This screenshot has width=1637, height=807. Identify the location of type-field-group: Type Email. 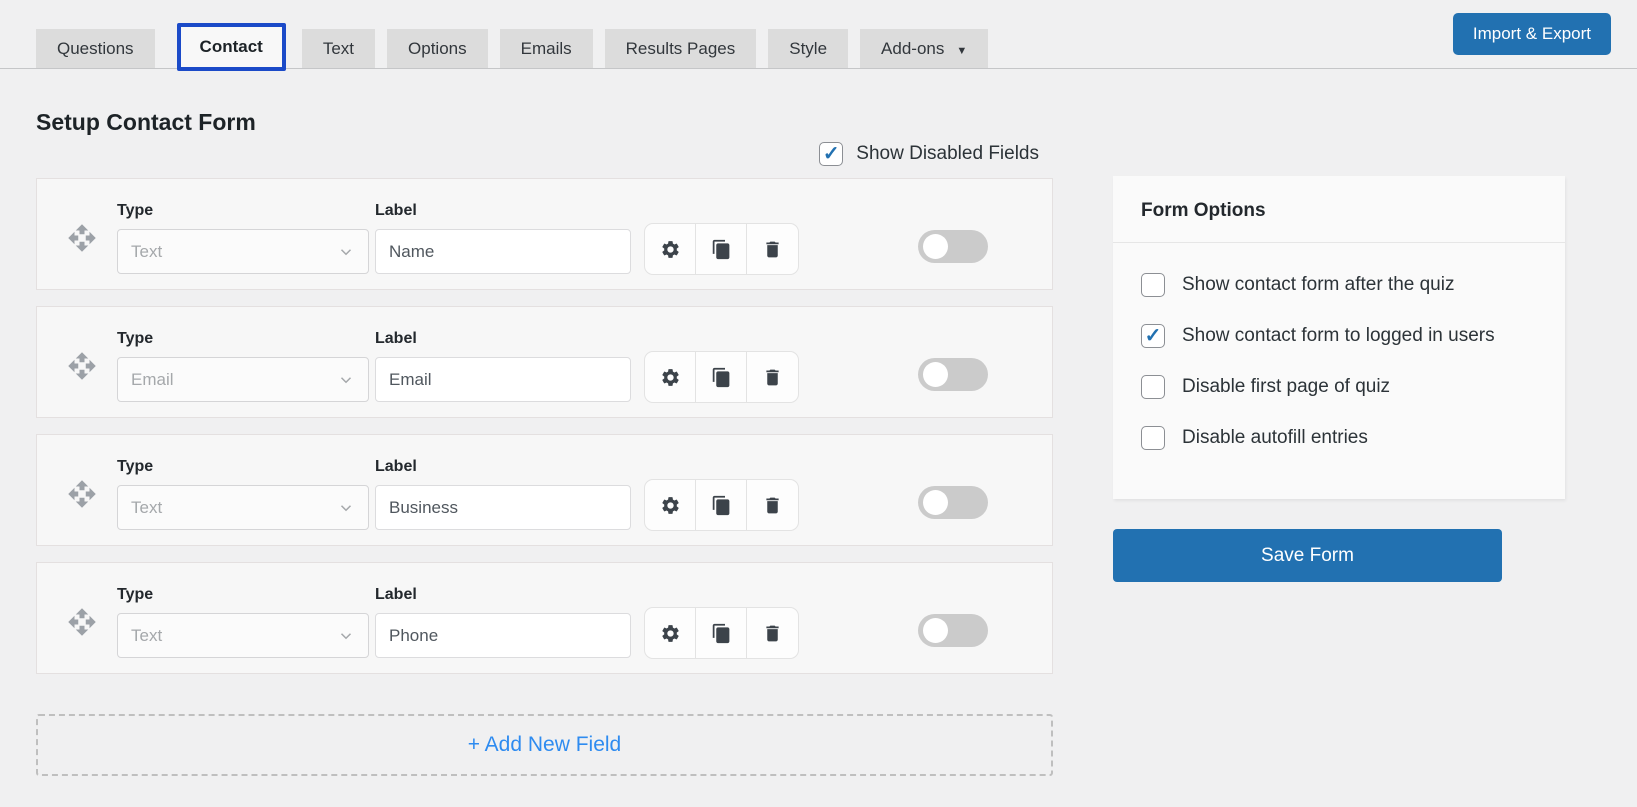
(246, 366).